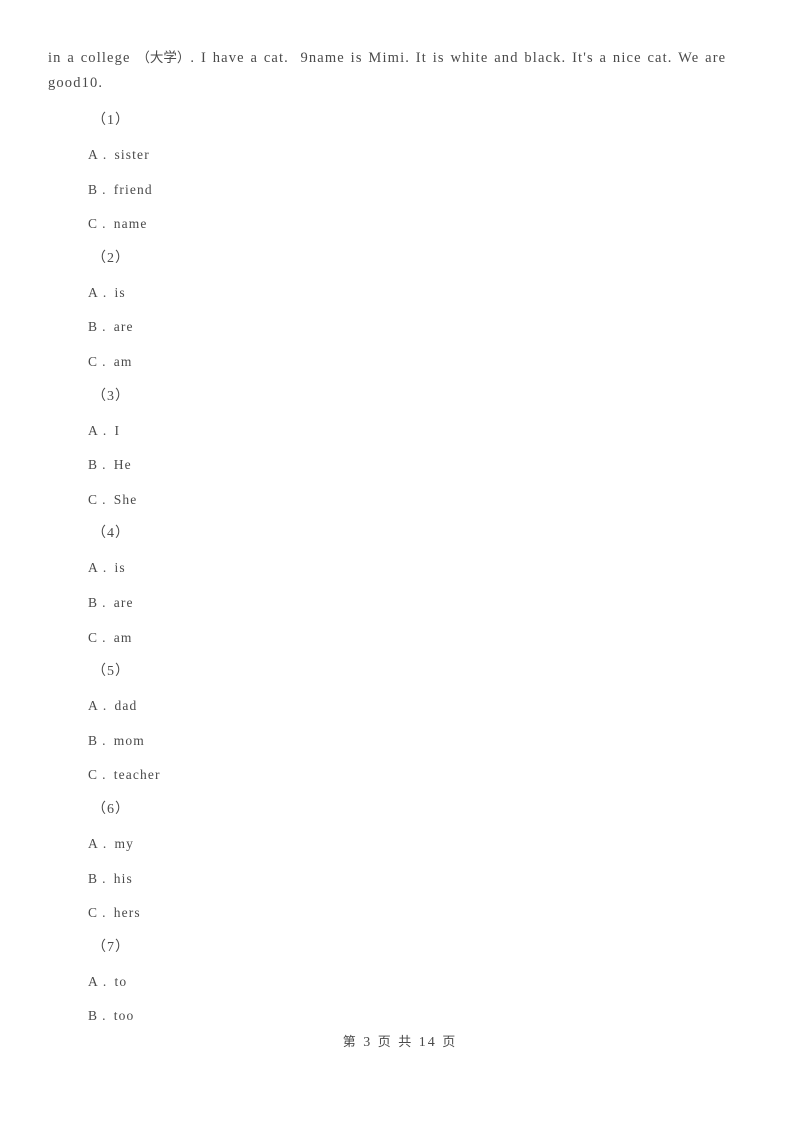  What do you see at coordinates (400, 1016) in the screenshot?
I see `option-row: B. too` at bounding box center [400, 1016].